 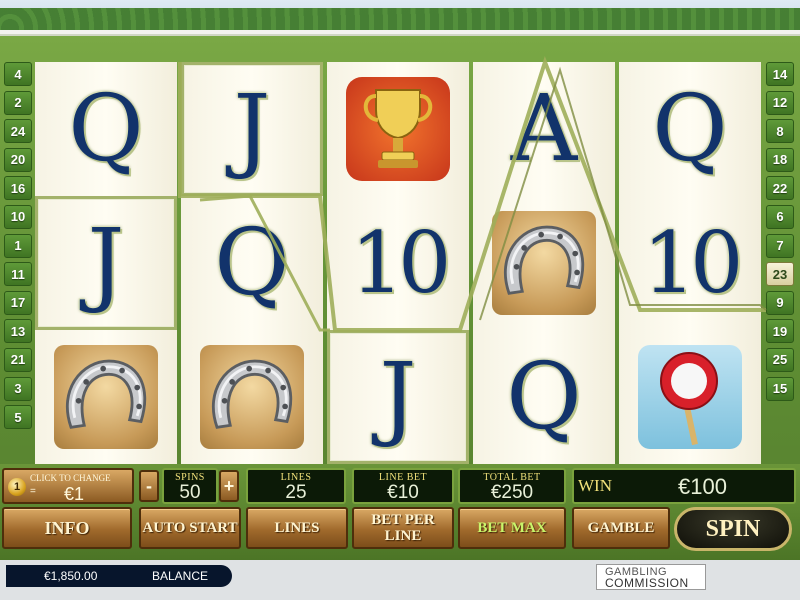 What do you see at coordinates (18, 188) in the screenshot?
I see `payline-number-16: 16` at bounding box center [18, 188].